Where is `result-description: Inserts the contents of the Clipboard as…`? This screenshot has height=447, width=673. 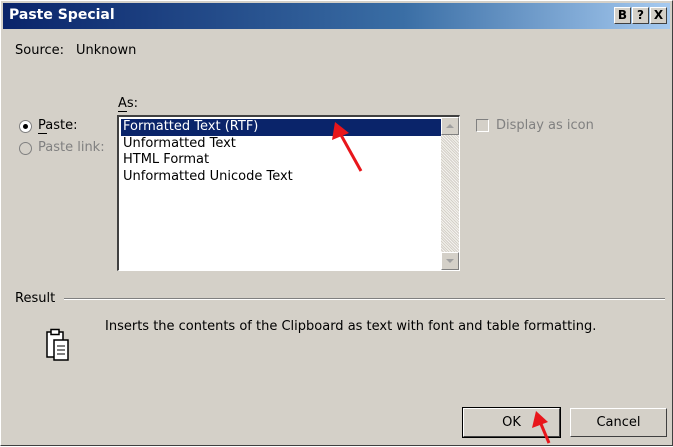
result-description: Inserts the contents of the Clipboard as… is located at coordinates (351, 326).